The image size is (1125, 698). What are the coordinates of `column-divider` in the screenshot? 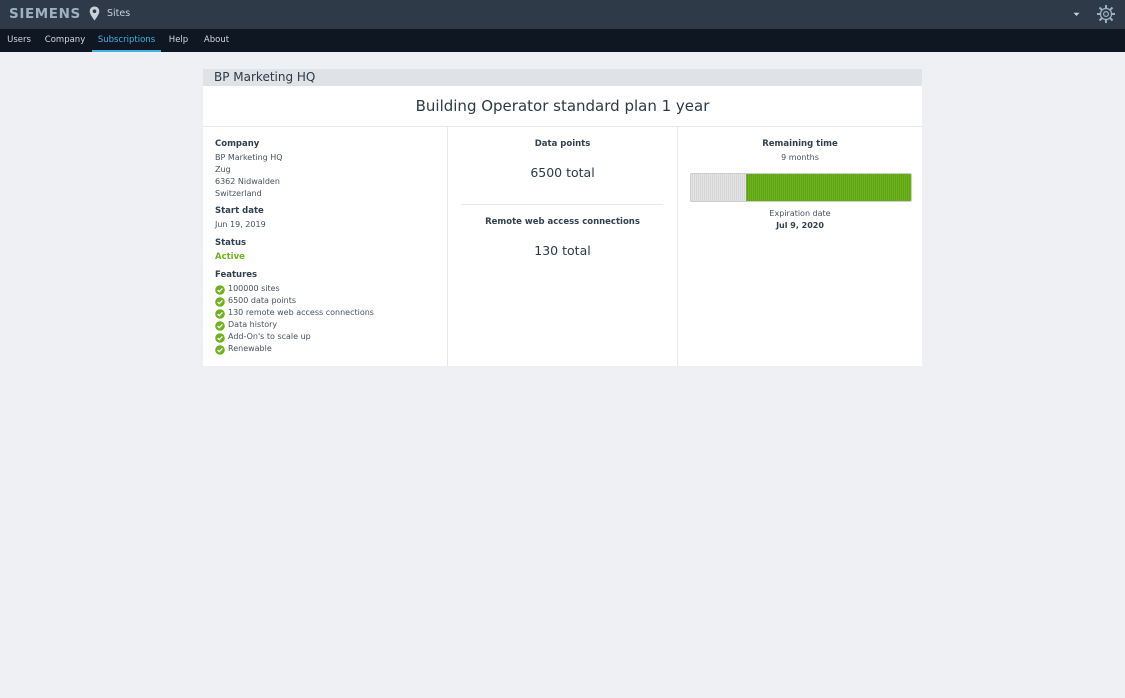 It's located at (677, 246).